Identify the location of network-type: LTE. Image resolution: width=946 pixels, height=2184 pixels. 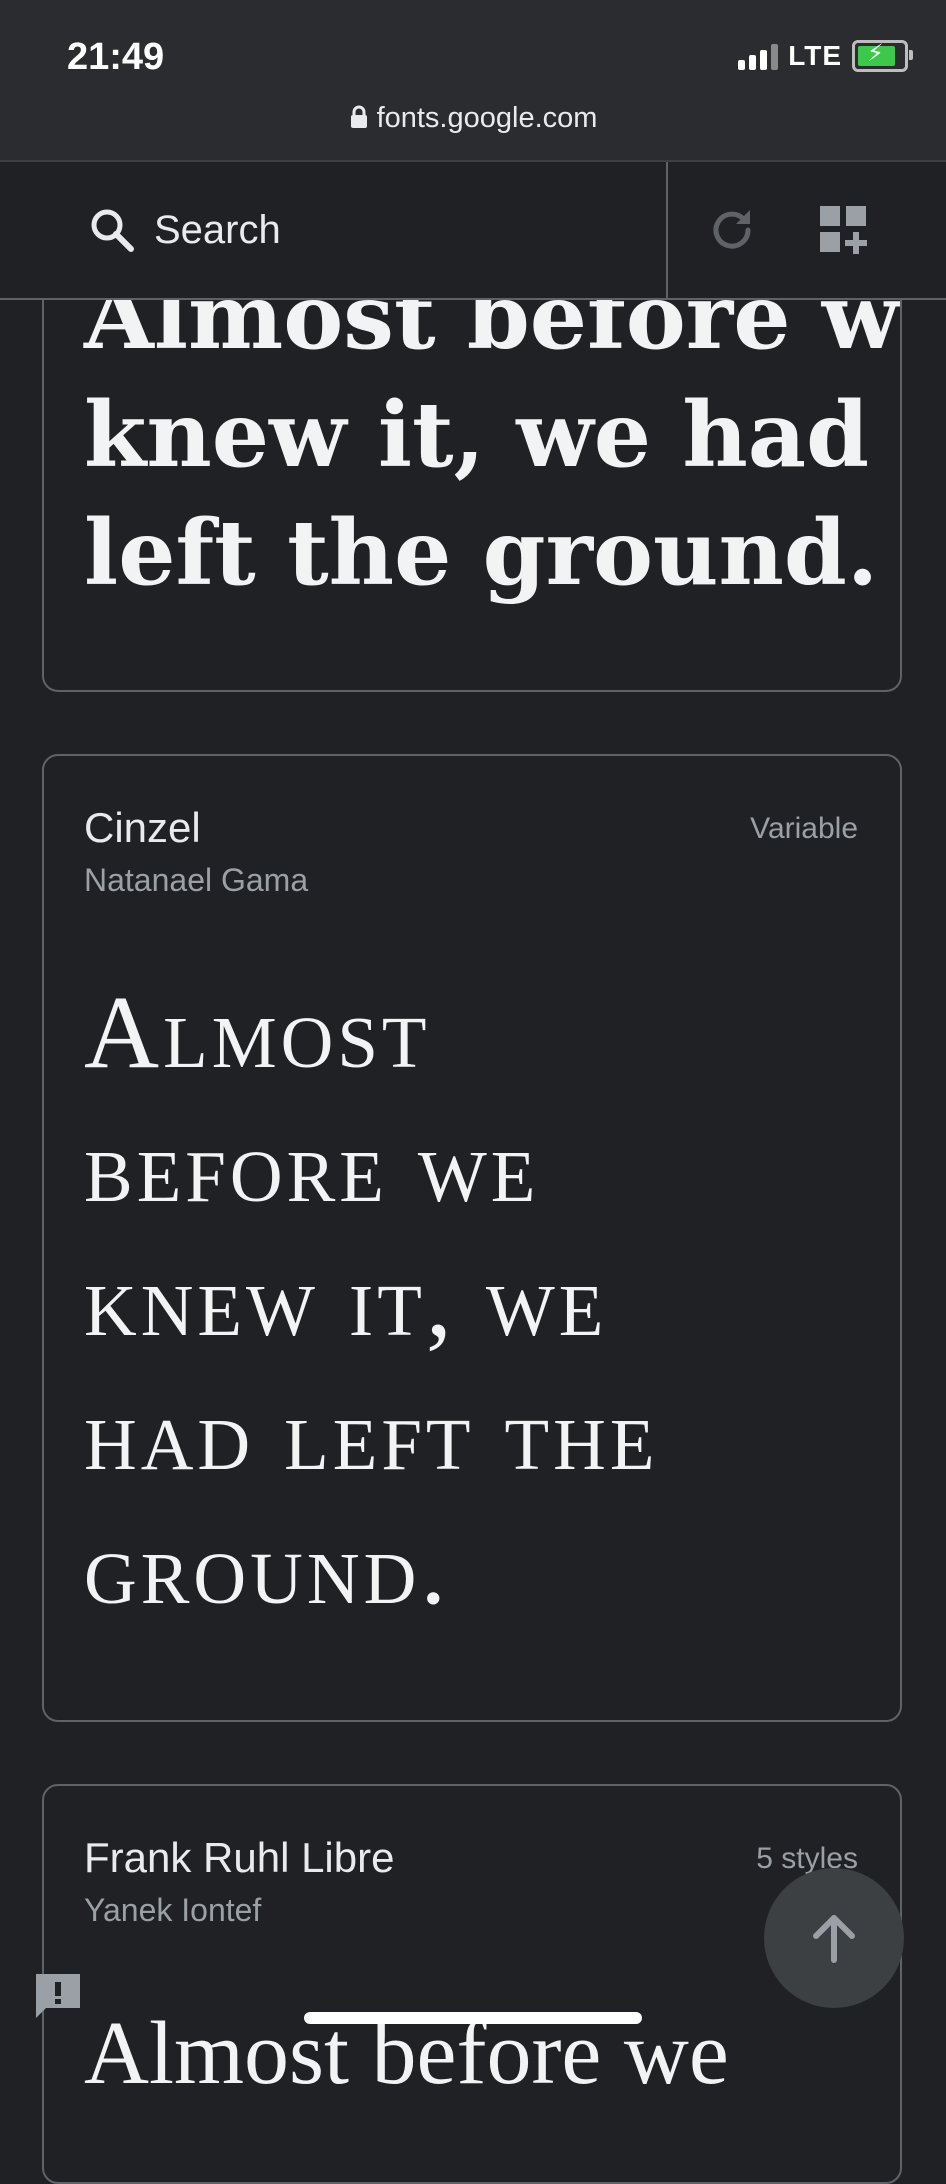
(815, 55).